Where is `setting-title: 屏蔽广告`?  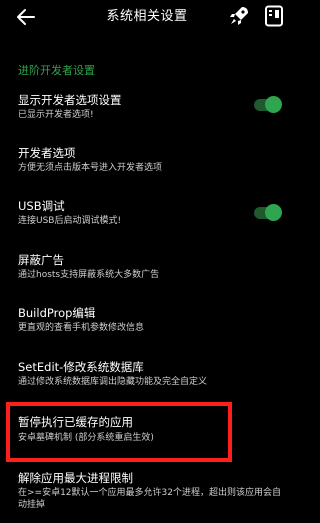 setting-title: 屏蔽广告 is located at coordinates (41, 260).